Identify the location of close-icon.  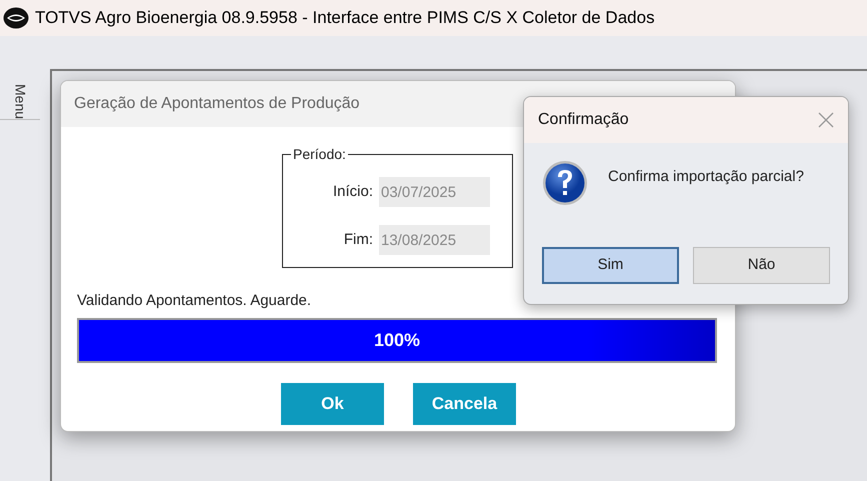
(826, 120).